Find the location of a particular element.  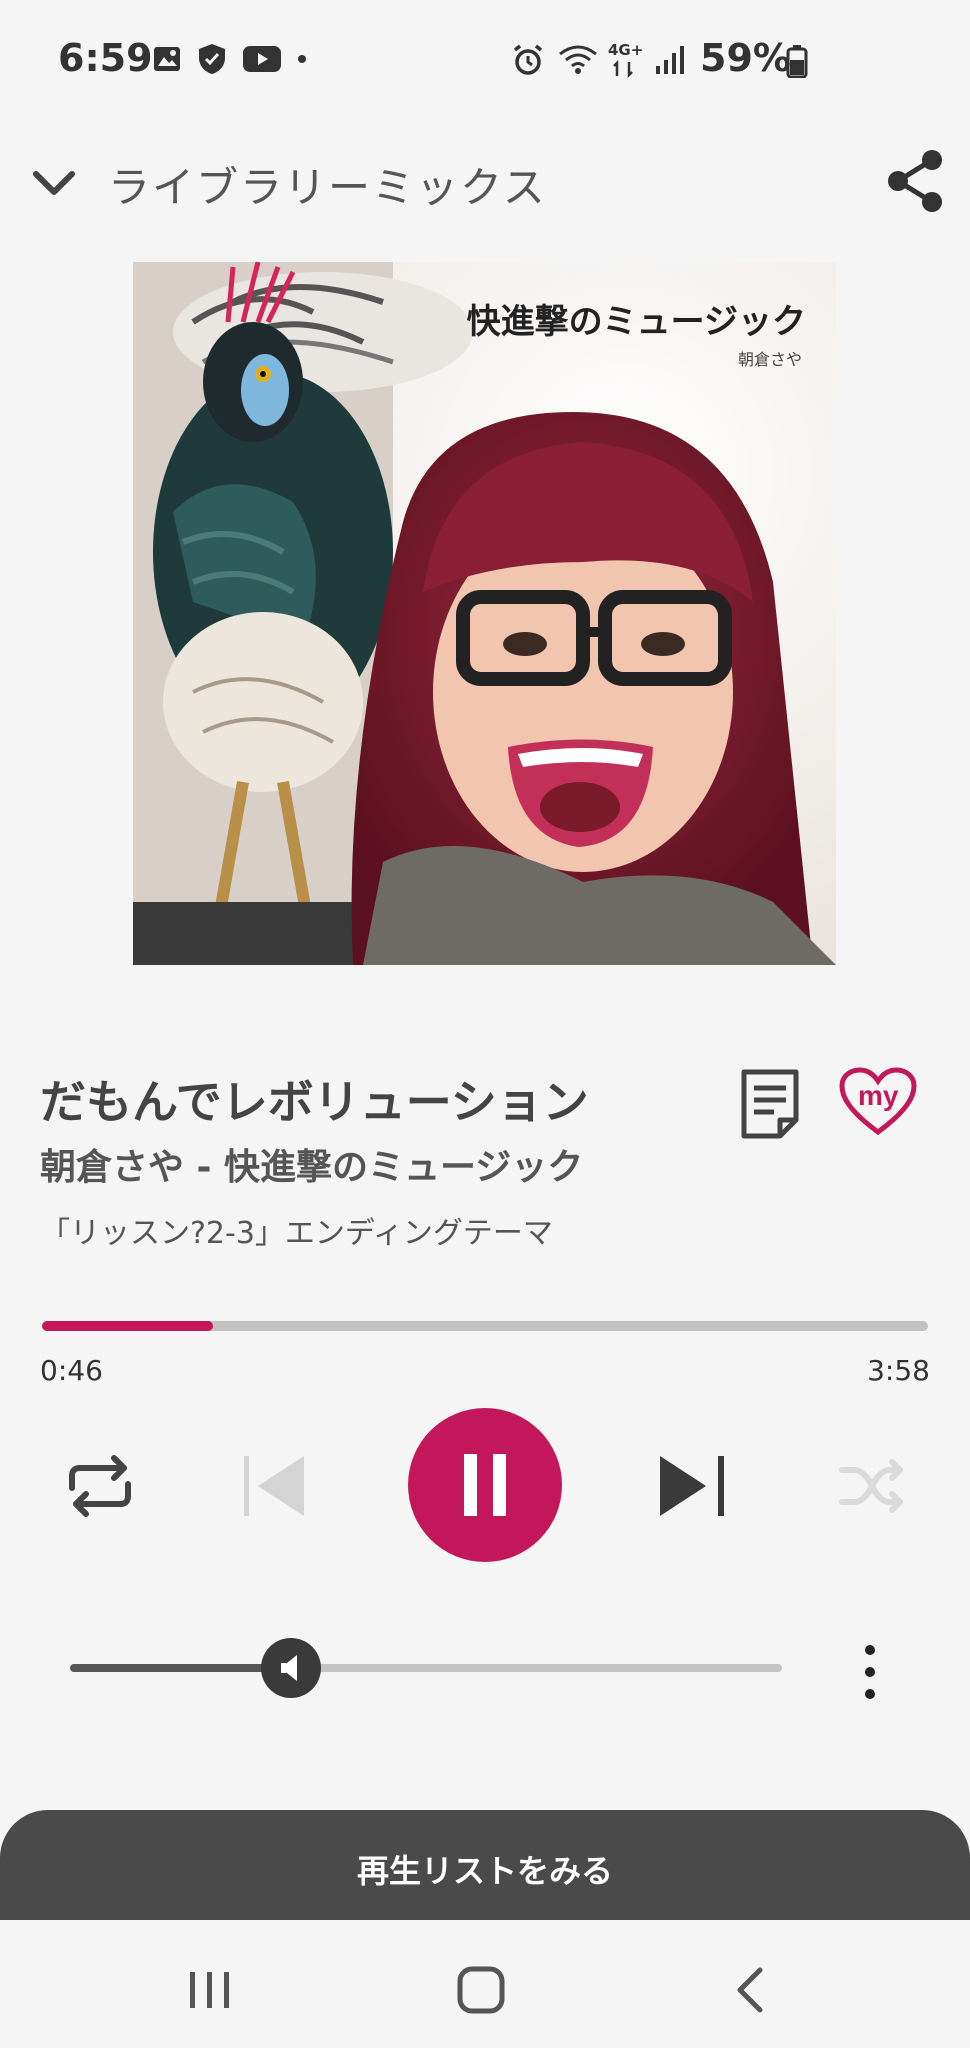

repeat-icon is located at coordinates (100, 1486).